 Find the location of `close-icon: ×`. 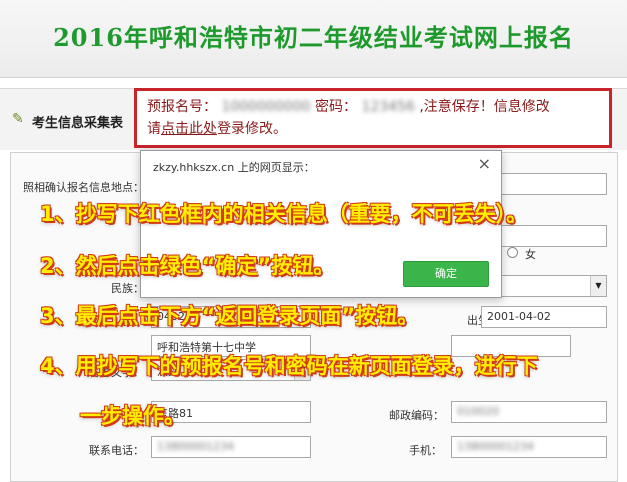

close-icon: × is located at coordinates (484, 163).